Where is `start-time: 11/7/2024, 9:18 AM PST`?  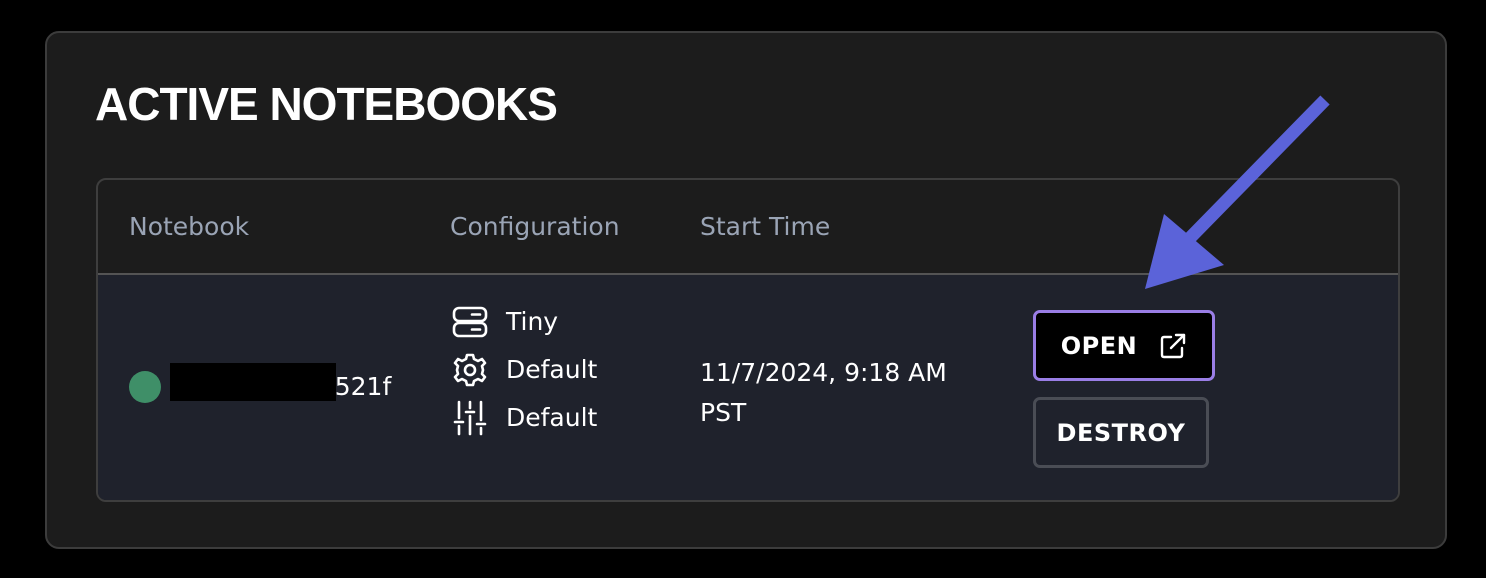 start-time: 11/7/2024, 9:18 AM PST is located at coordinates (823, 392).